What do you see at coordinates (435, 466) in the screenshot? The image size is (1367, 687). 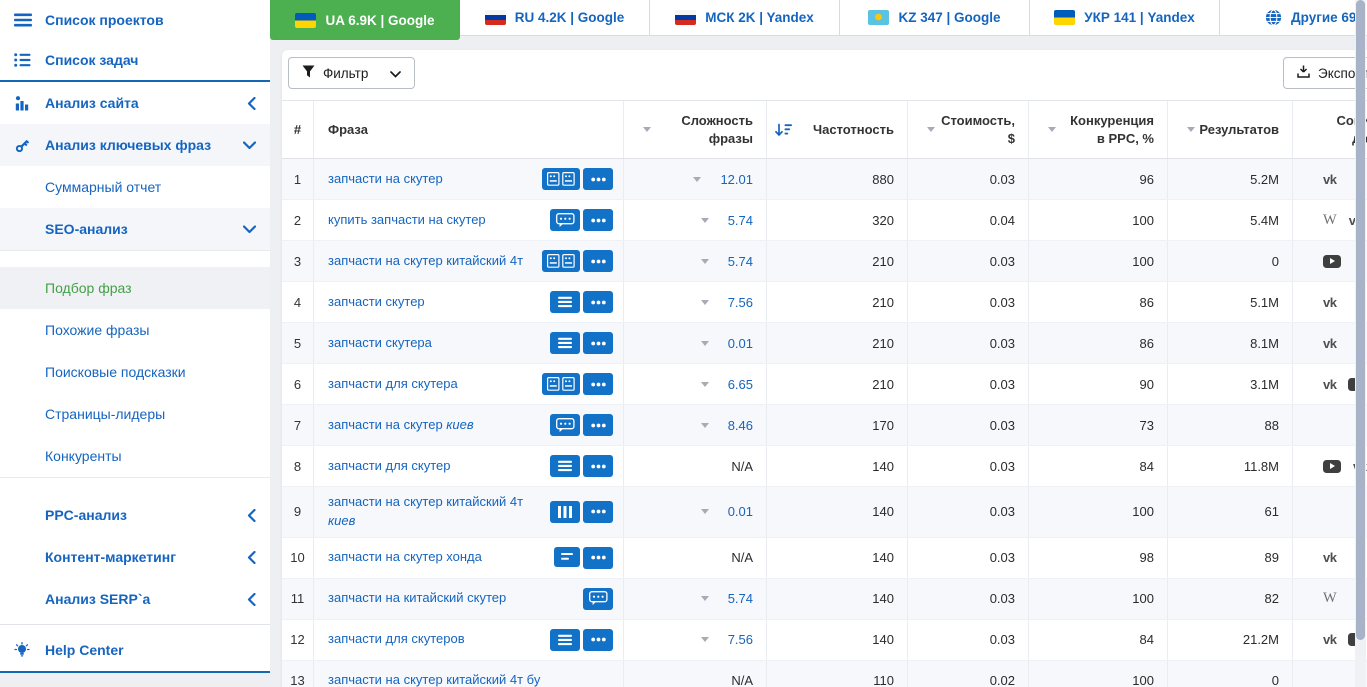 I see `phrase-link: запчасти для скутер` at bounding box center [435, 466].